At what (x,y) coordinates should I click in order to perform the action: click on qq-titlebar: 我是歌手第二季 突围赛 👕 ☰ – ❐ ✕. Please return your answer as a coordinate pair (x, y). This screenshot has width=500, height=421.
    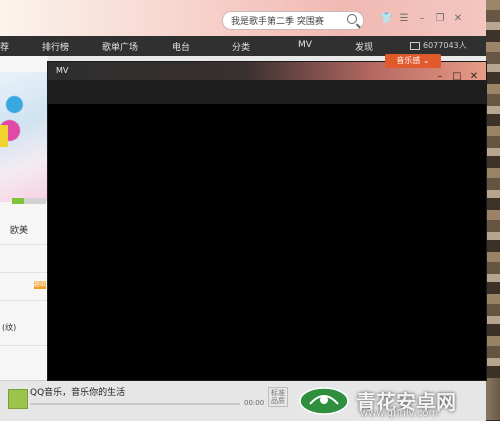
    Looking at the image, I should click on (243, 18).